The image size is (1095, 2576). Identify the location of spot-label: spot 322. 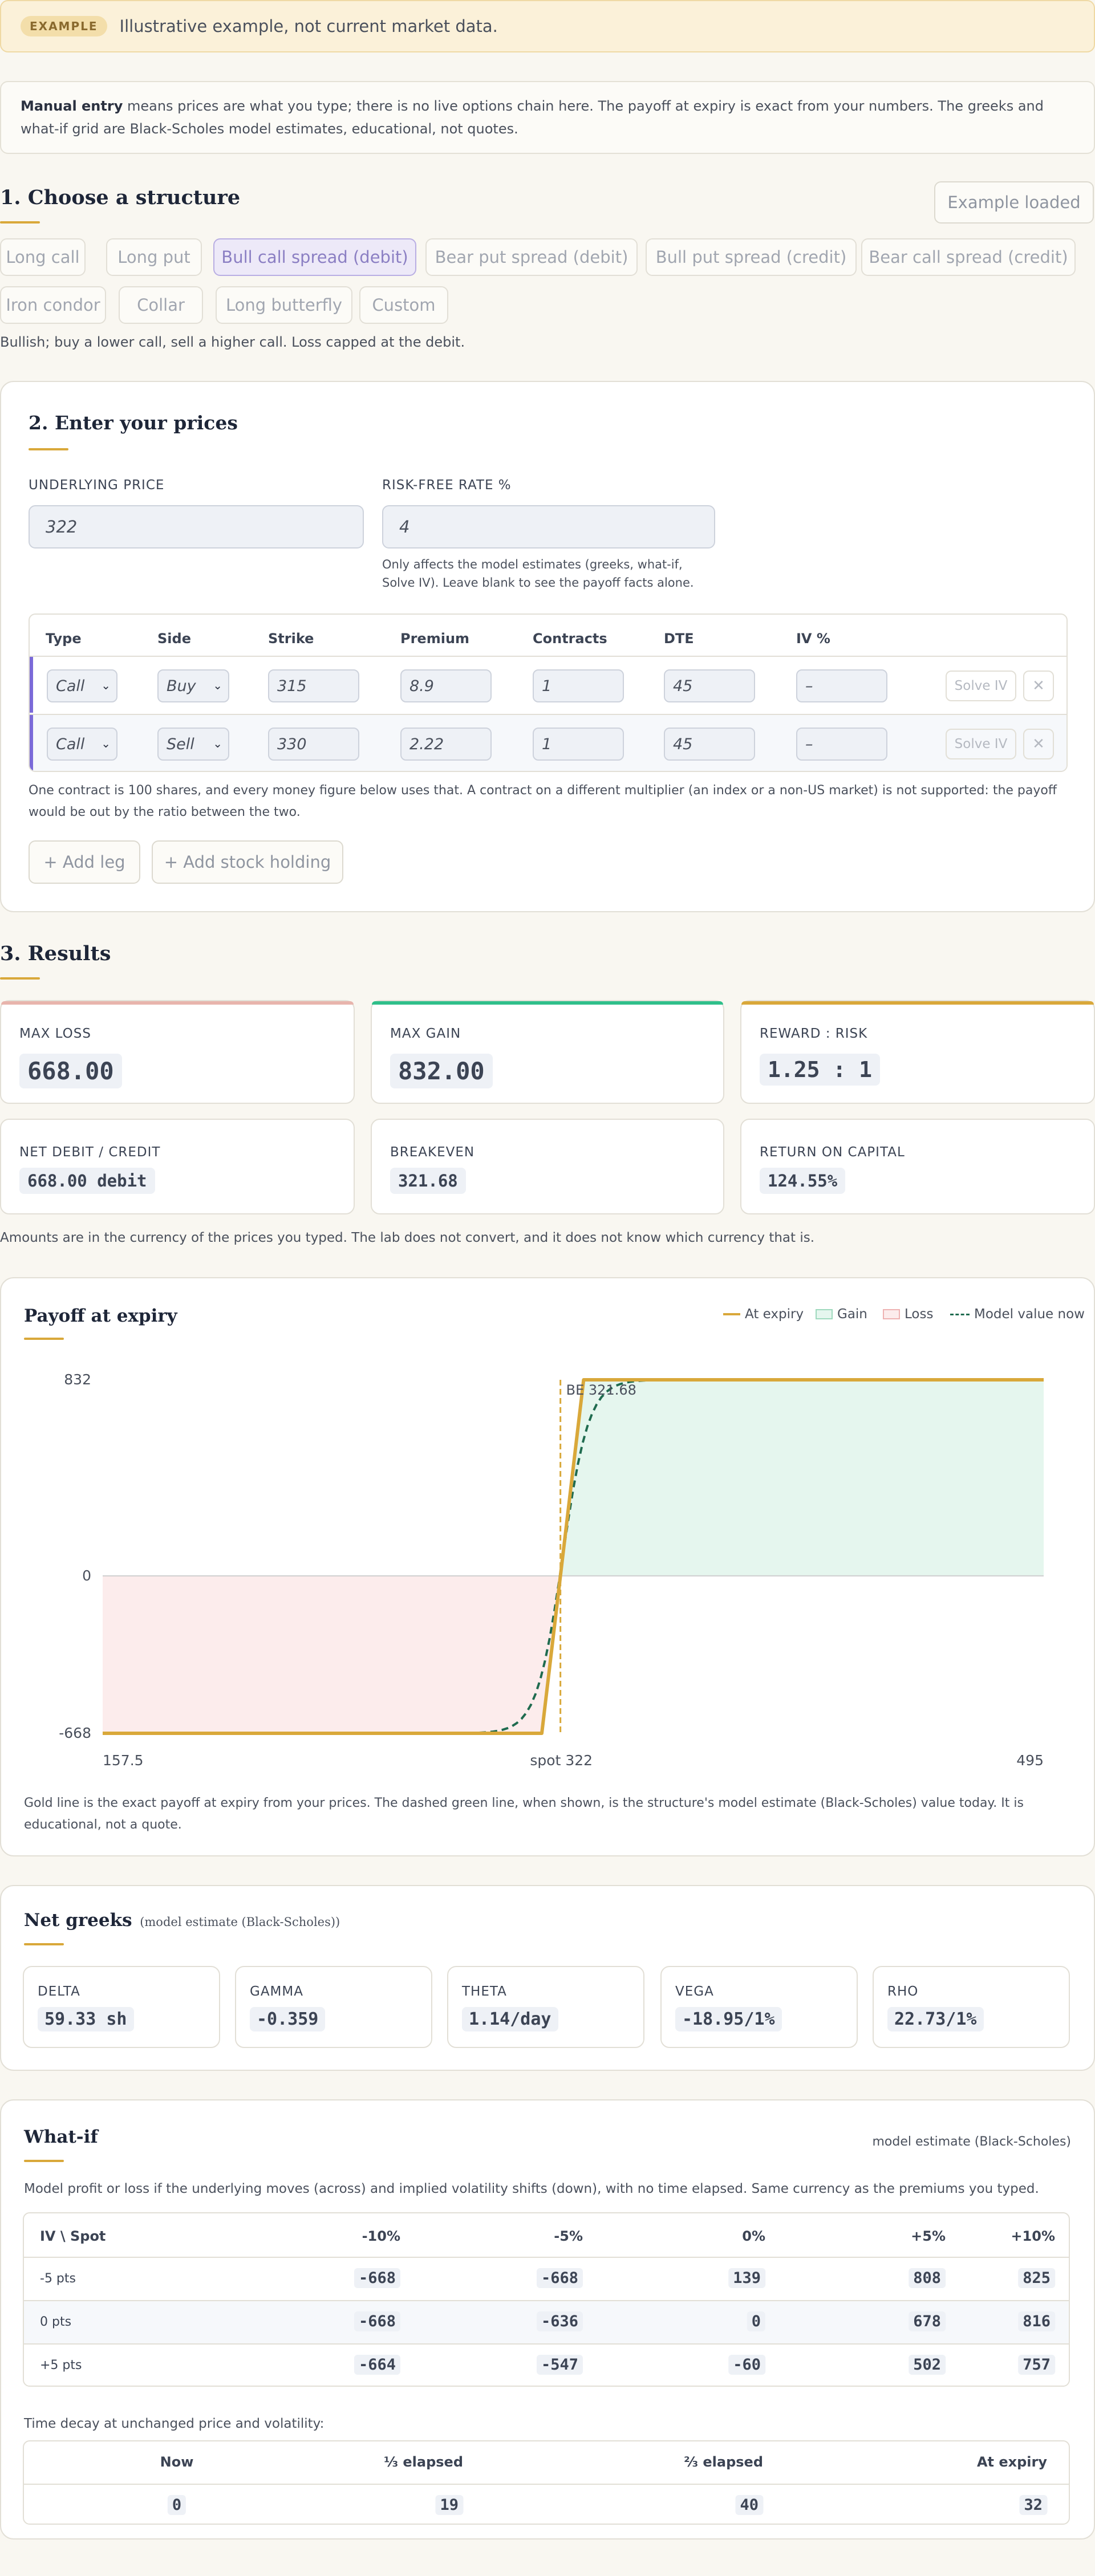
(561, 1760).